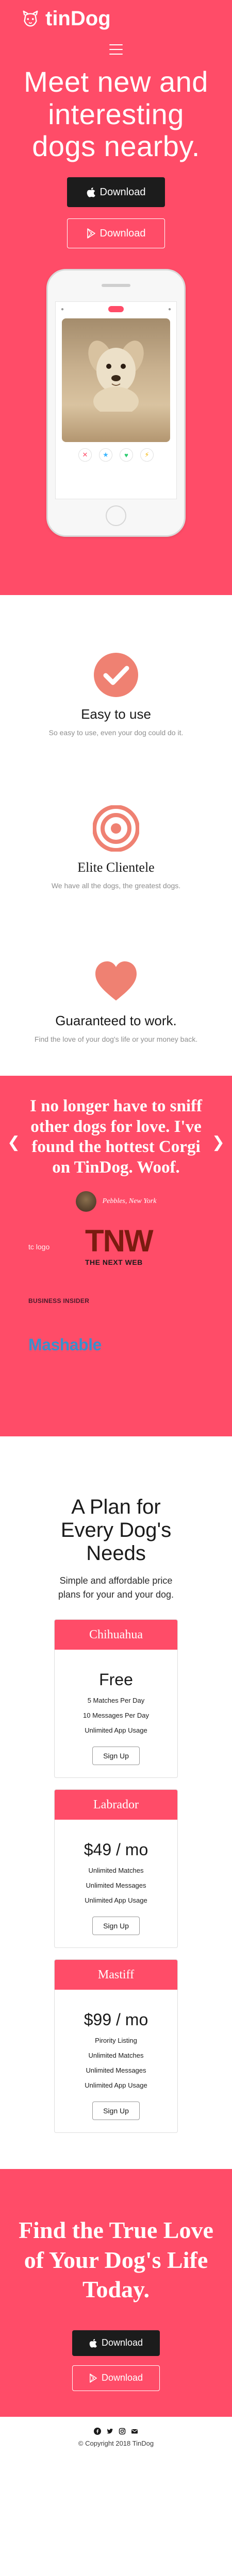 The image size is (232, 2576). Describe the element at coordinates (116, 828) in the screenshot. I see `bullseye-icon` at that location.